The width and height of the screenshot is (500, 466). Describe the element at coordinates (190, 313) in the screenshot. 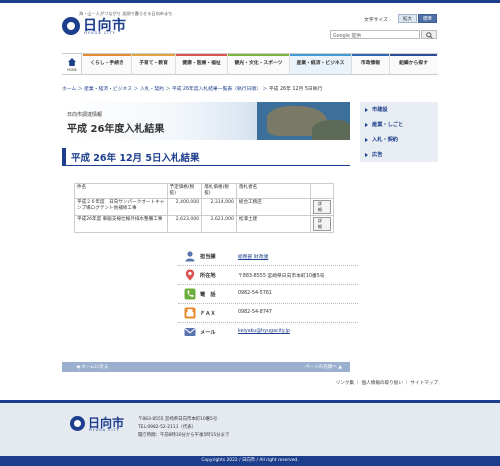

I see `fax-icon` at that location.